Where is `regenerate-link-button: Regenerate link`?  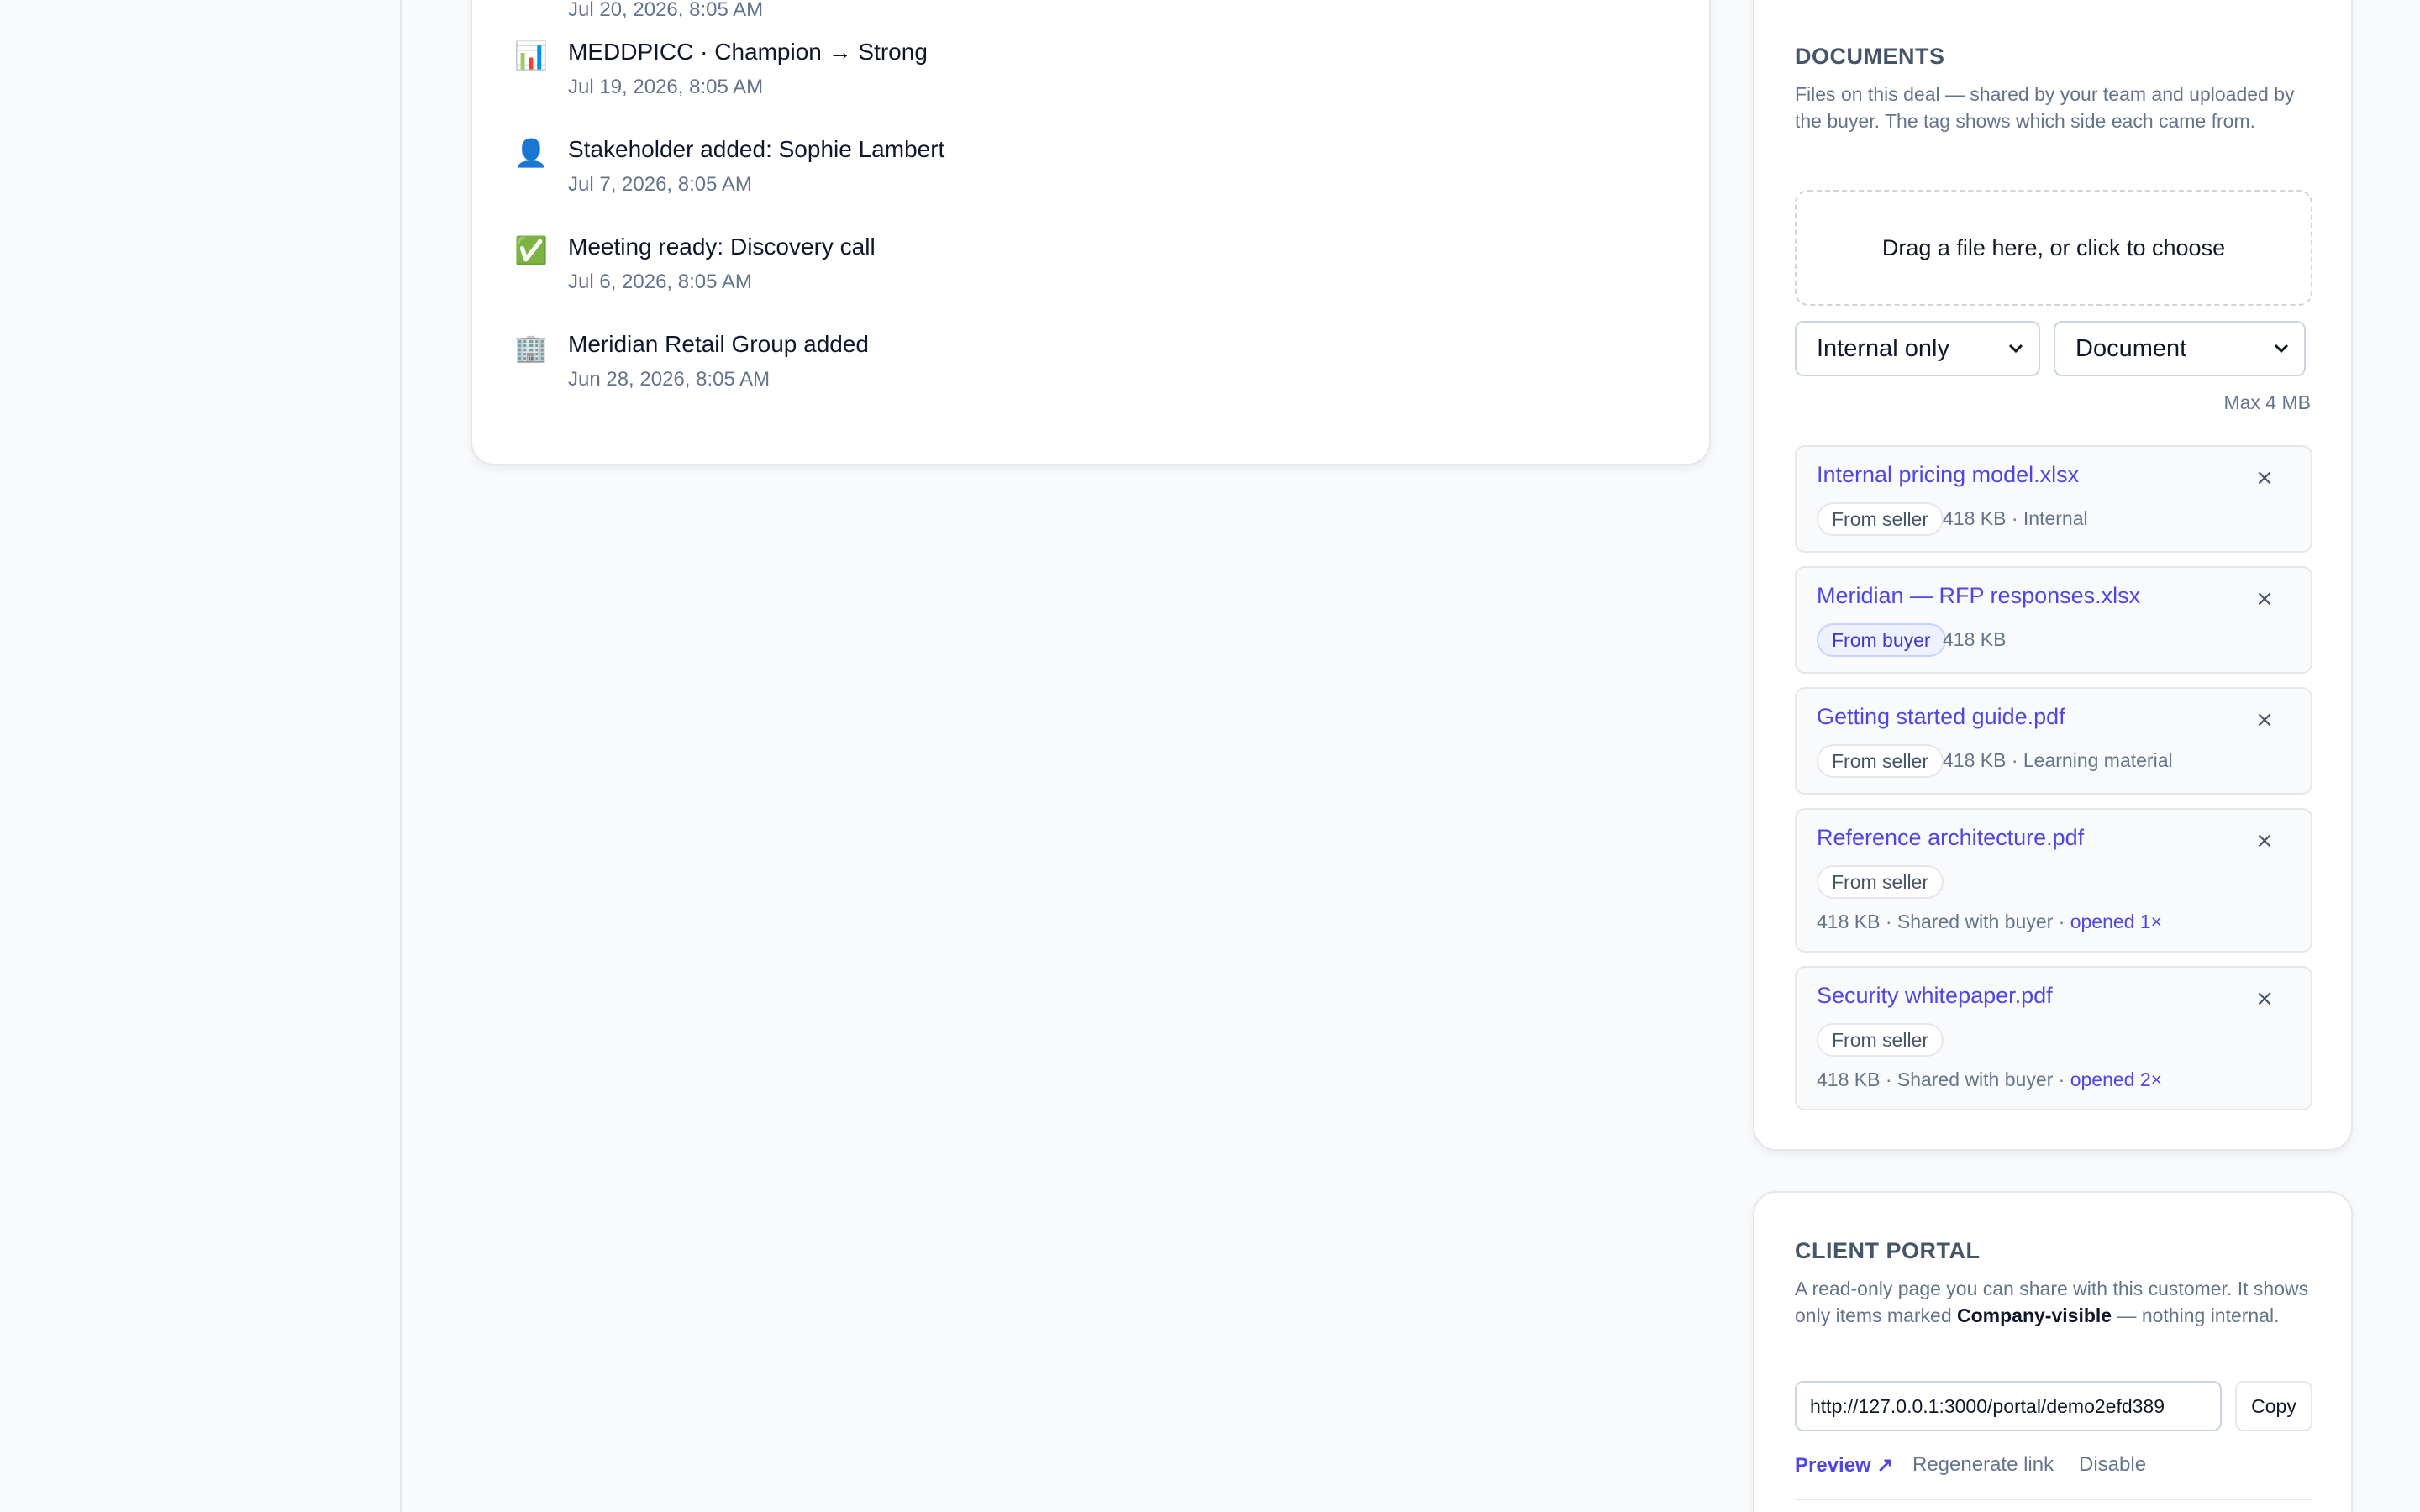 regenerate-link-button: Regenerate link is located at coordinates (1983, 1465).